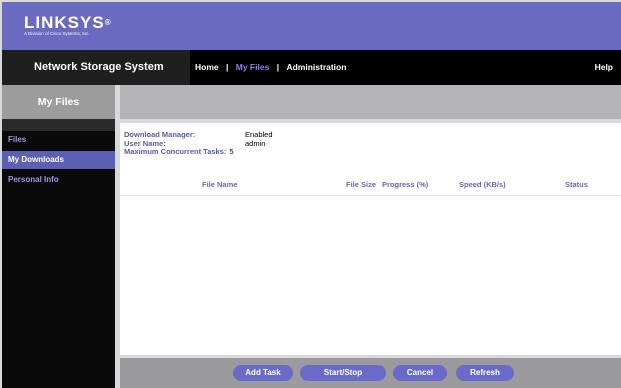 This screenshot has height=388, width=621. What do you see at coordinates (58, 140) in the screenshot?
I see `sidebar-item-files: Files` at bounding box center [58, 140].